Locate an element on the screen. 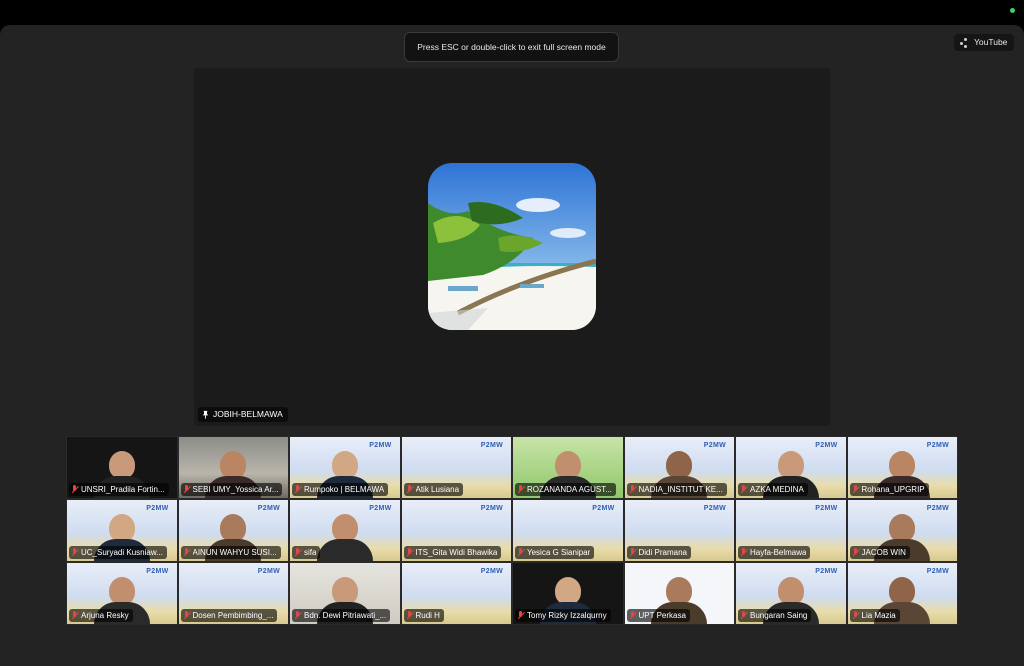 The image size is (1024, 666). participant-video-person is located at coordinates (344, 537).